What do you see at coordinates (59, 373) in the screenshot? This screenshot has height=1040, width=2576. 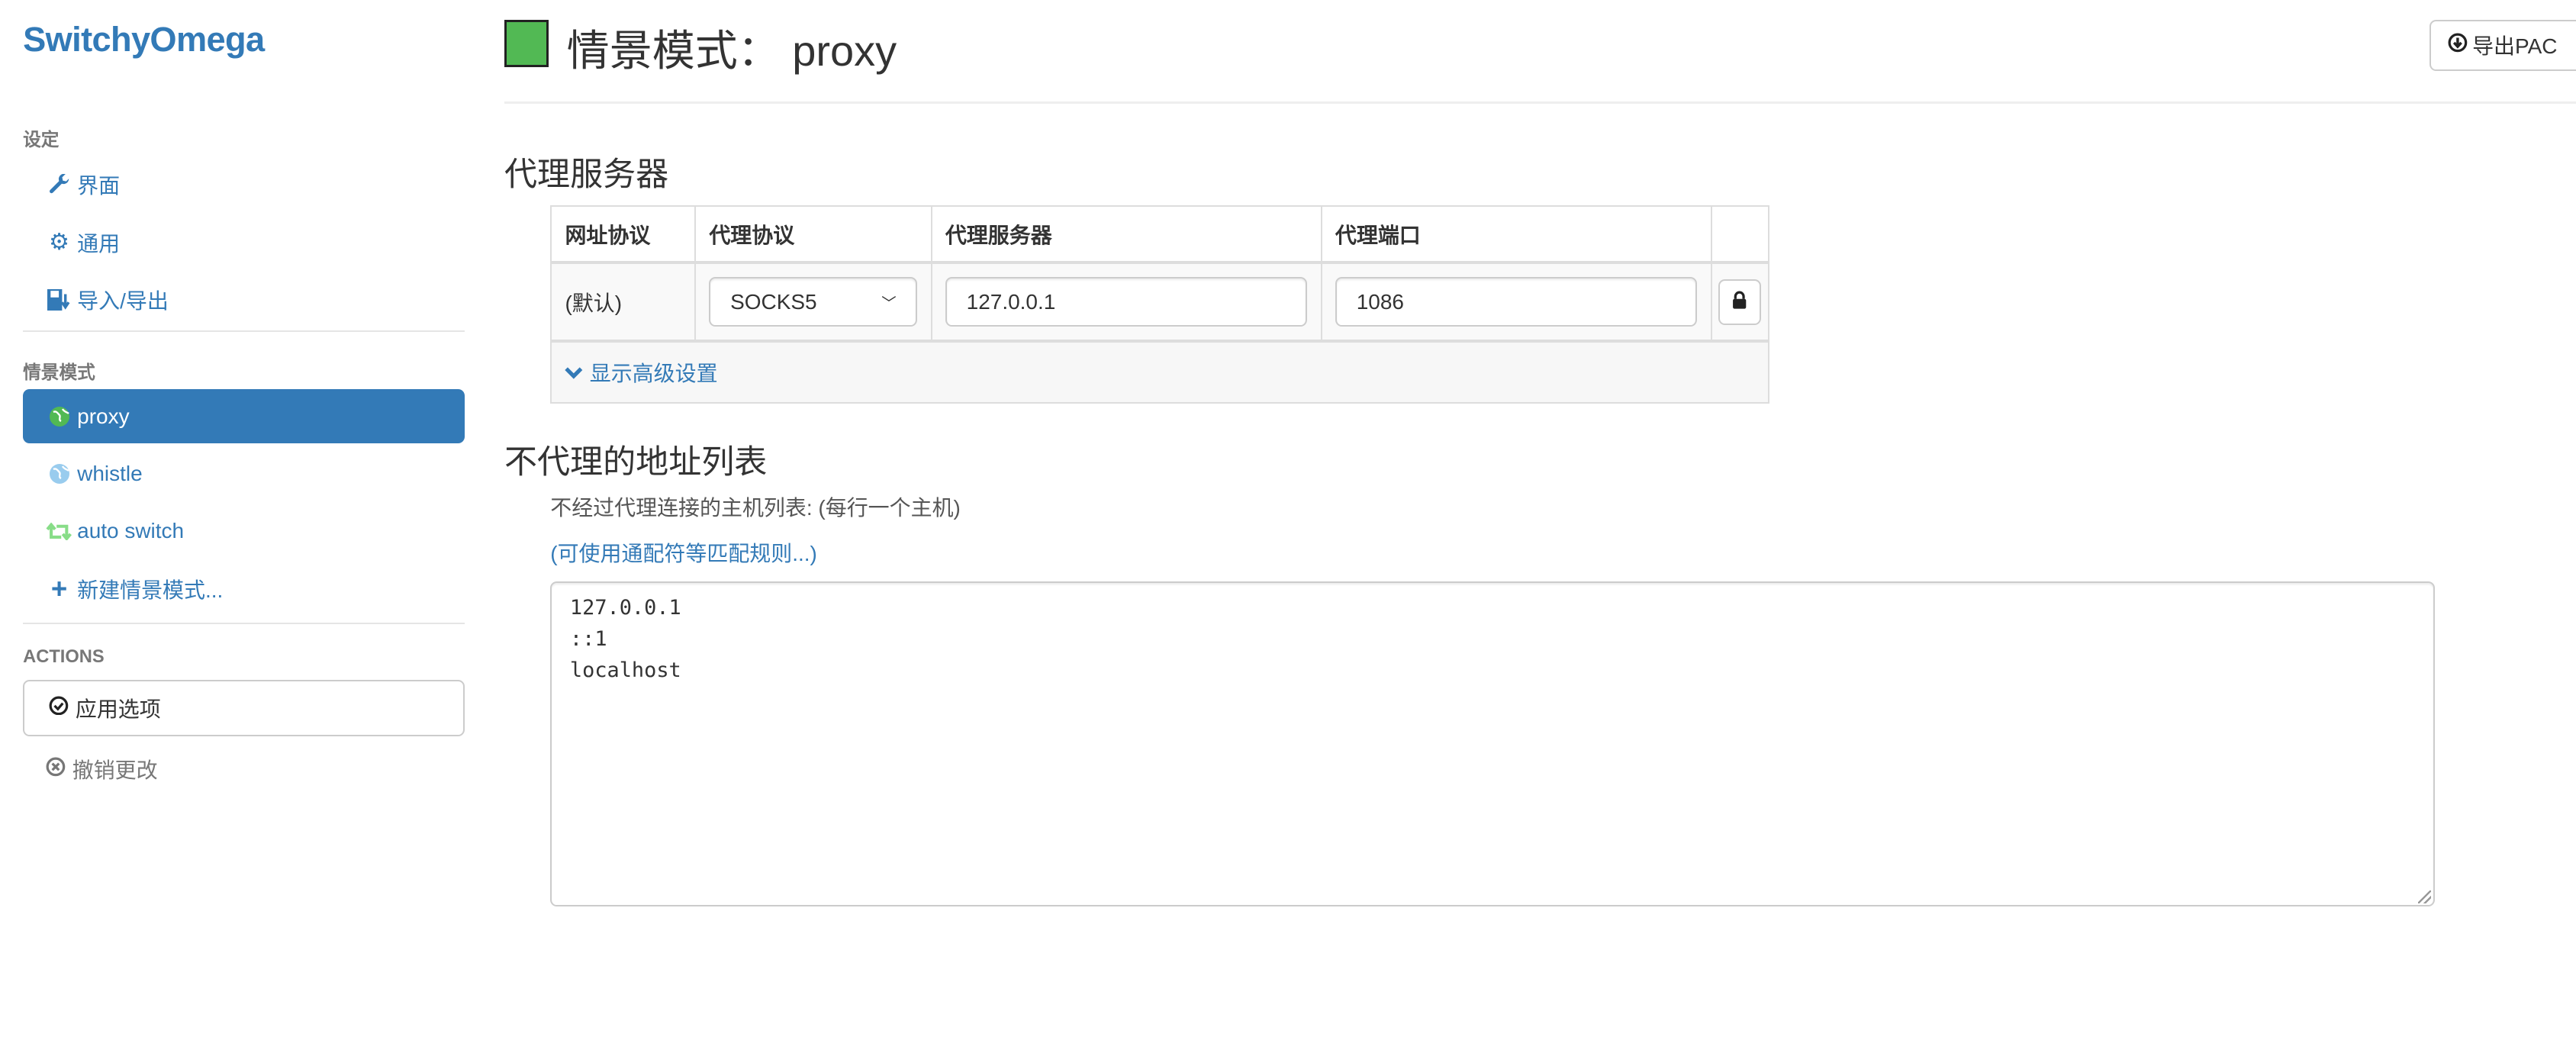 I see `profiles-header: 情景模式` at bounding box center [59, 373].